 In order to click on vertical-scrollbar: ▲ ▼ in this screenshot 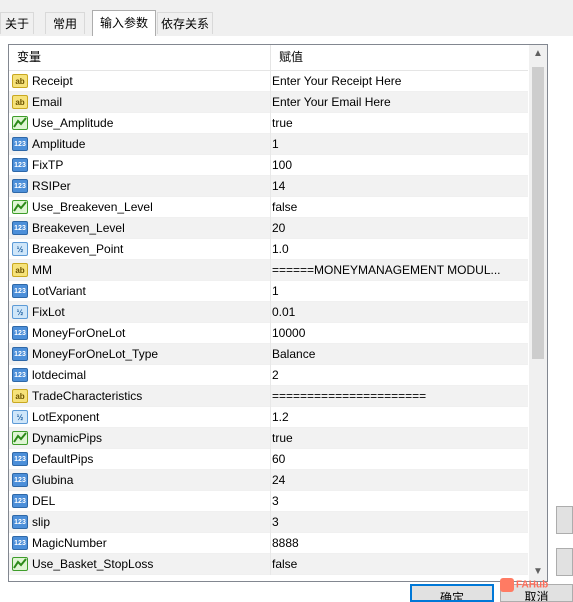, I will do `click(538, 313)`.